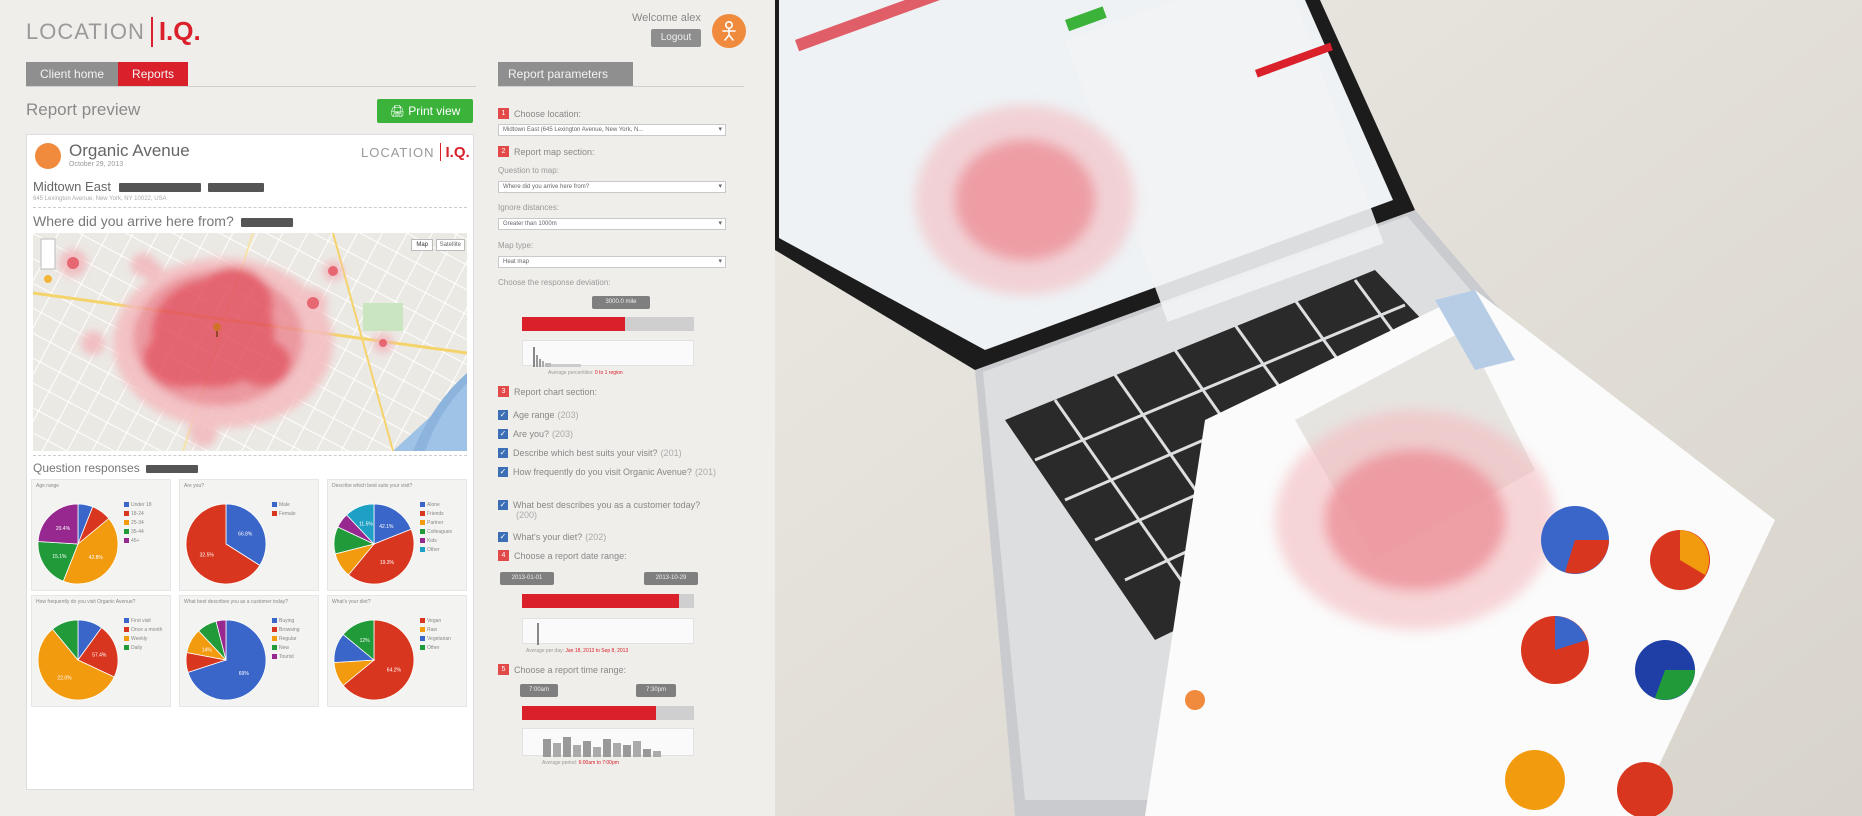 This screenshot has width=1862, height=816. Describe the element at coordinates (425, 111) in the screenshot. I see `print-view-button: 🖨 Print view` at that location.